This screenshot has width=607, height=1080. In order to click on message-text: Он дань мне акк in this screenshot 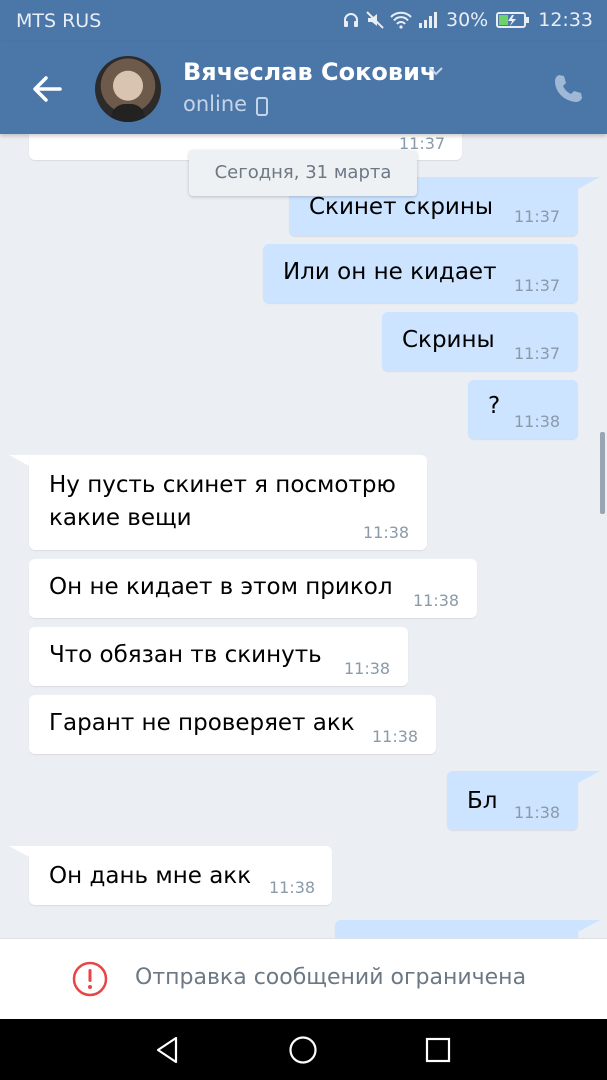, I will do `click(150, 876)`.